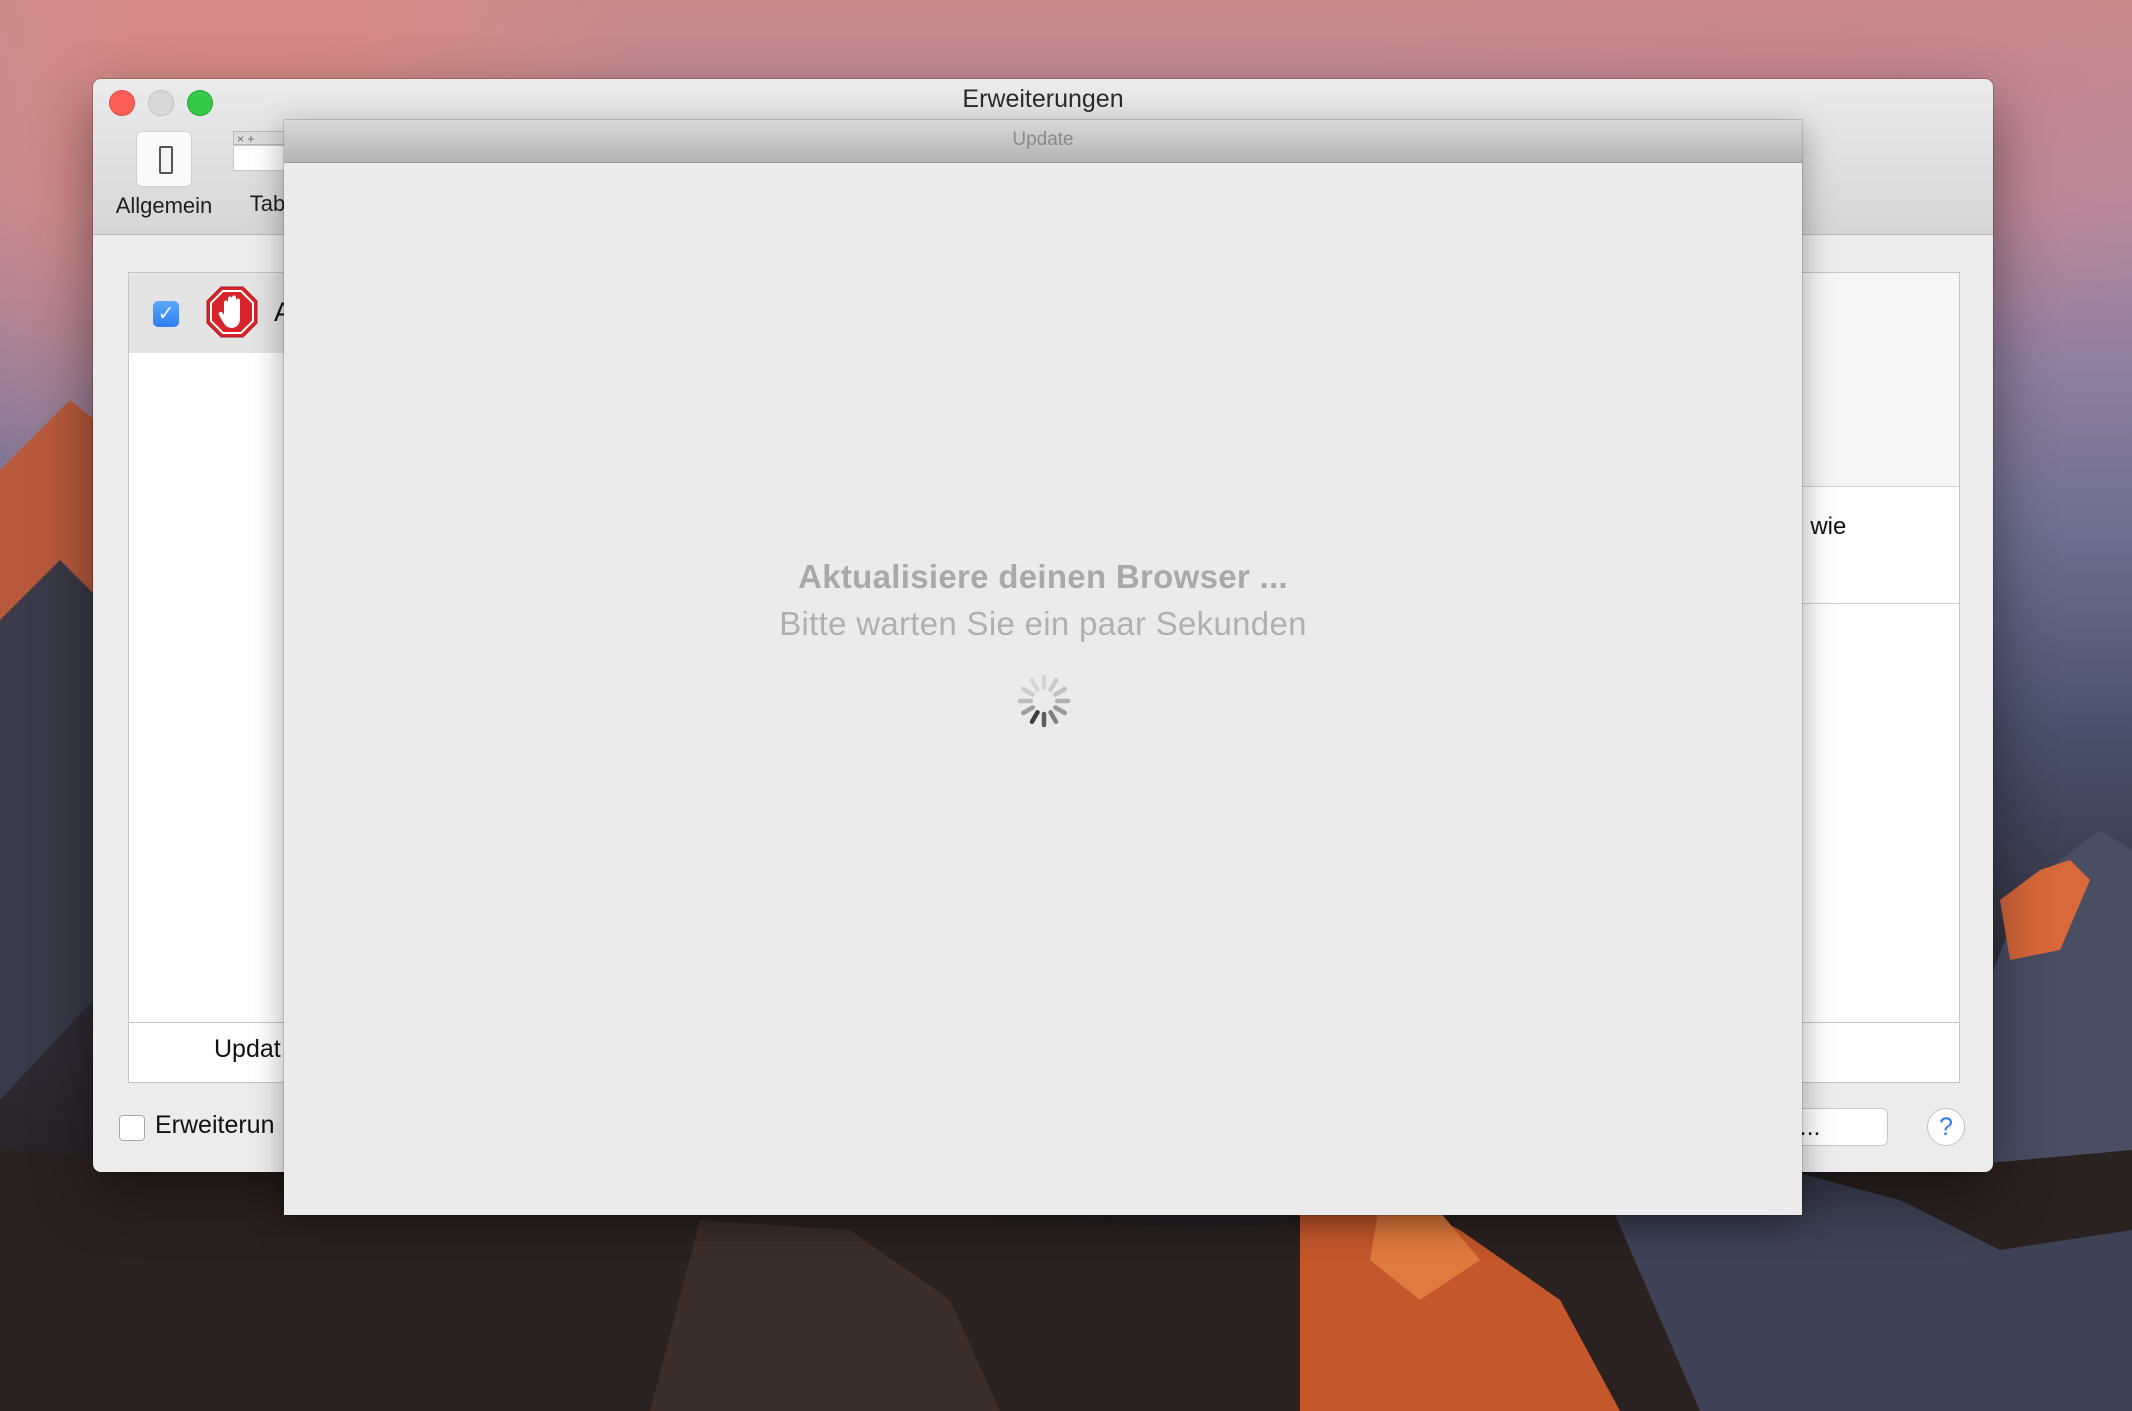  What do you see at coordinates (1043, 623) in the screenshot?
I see `update-message-subtitle: Bitte warten Sie ein paar Sekunden` at bounding box center [1043, 623].